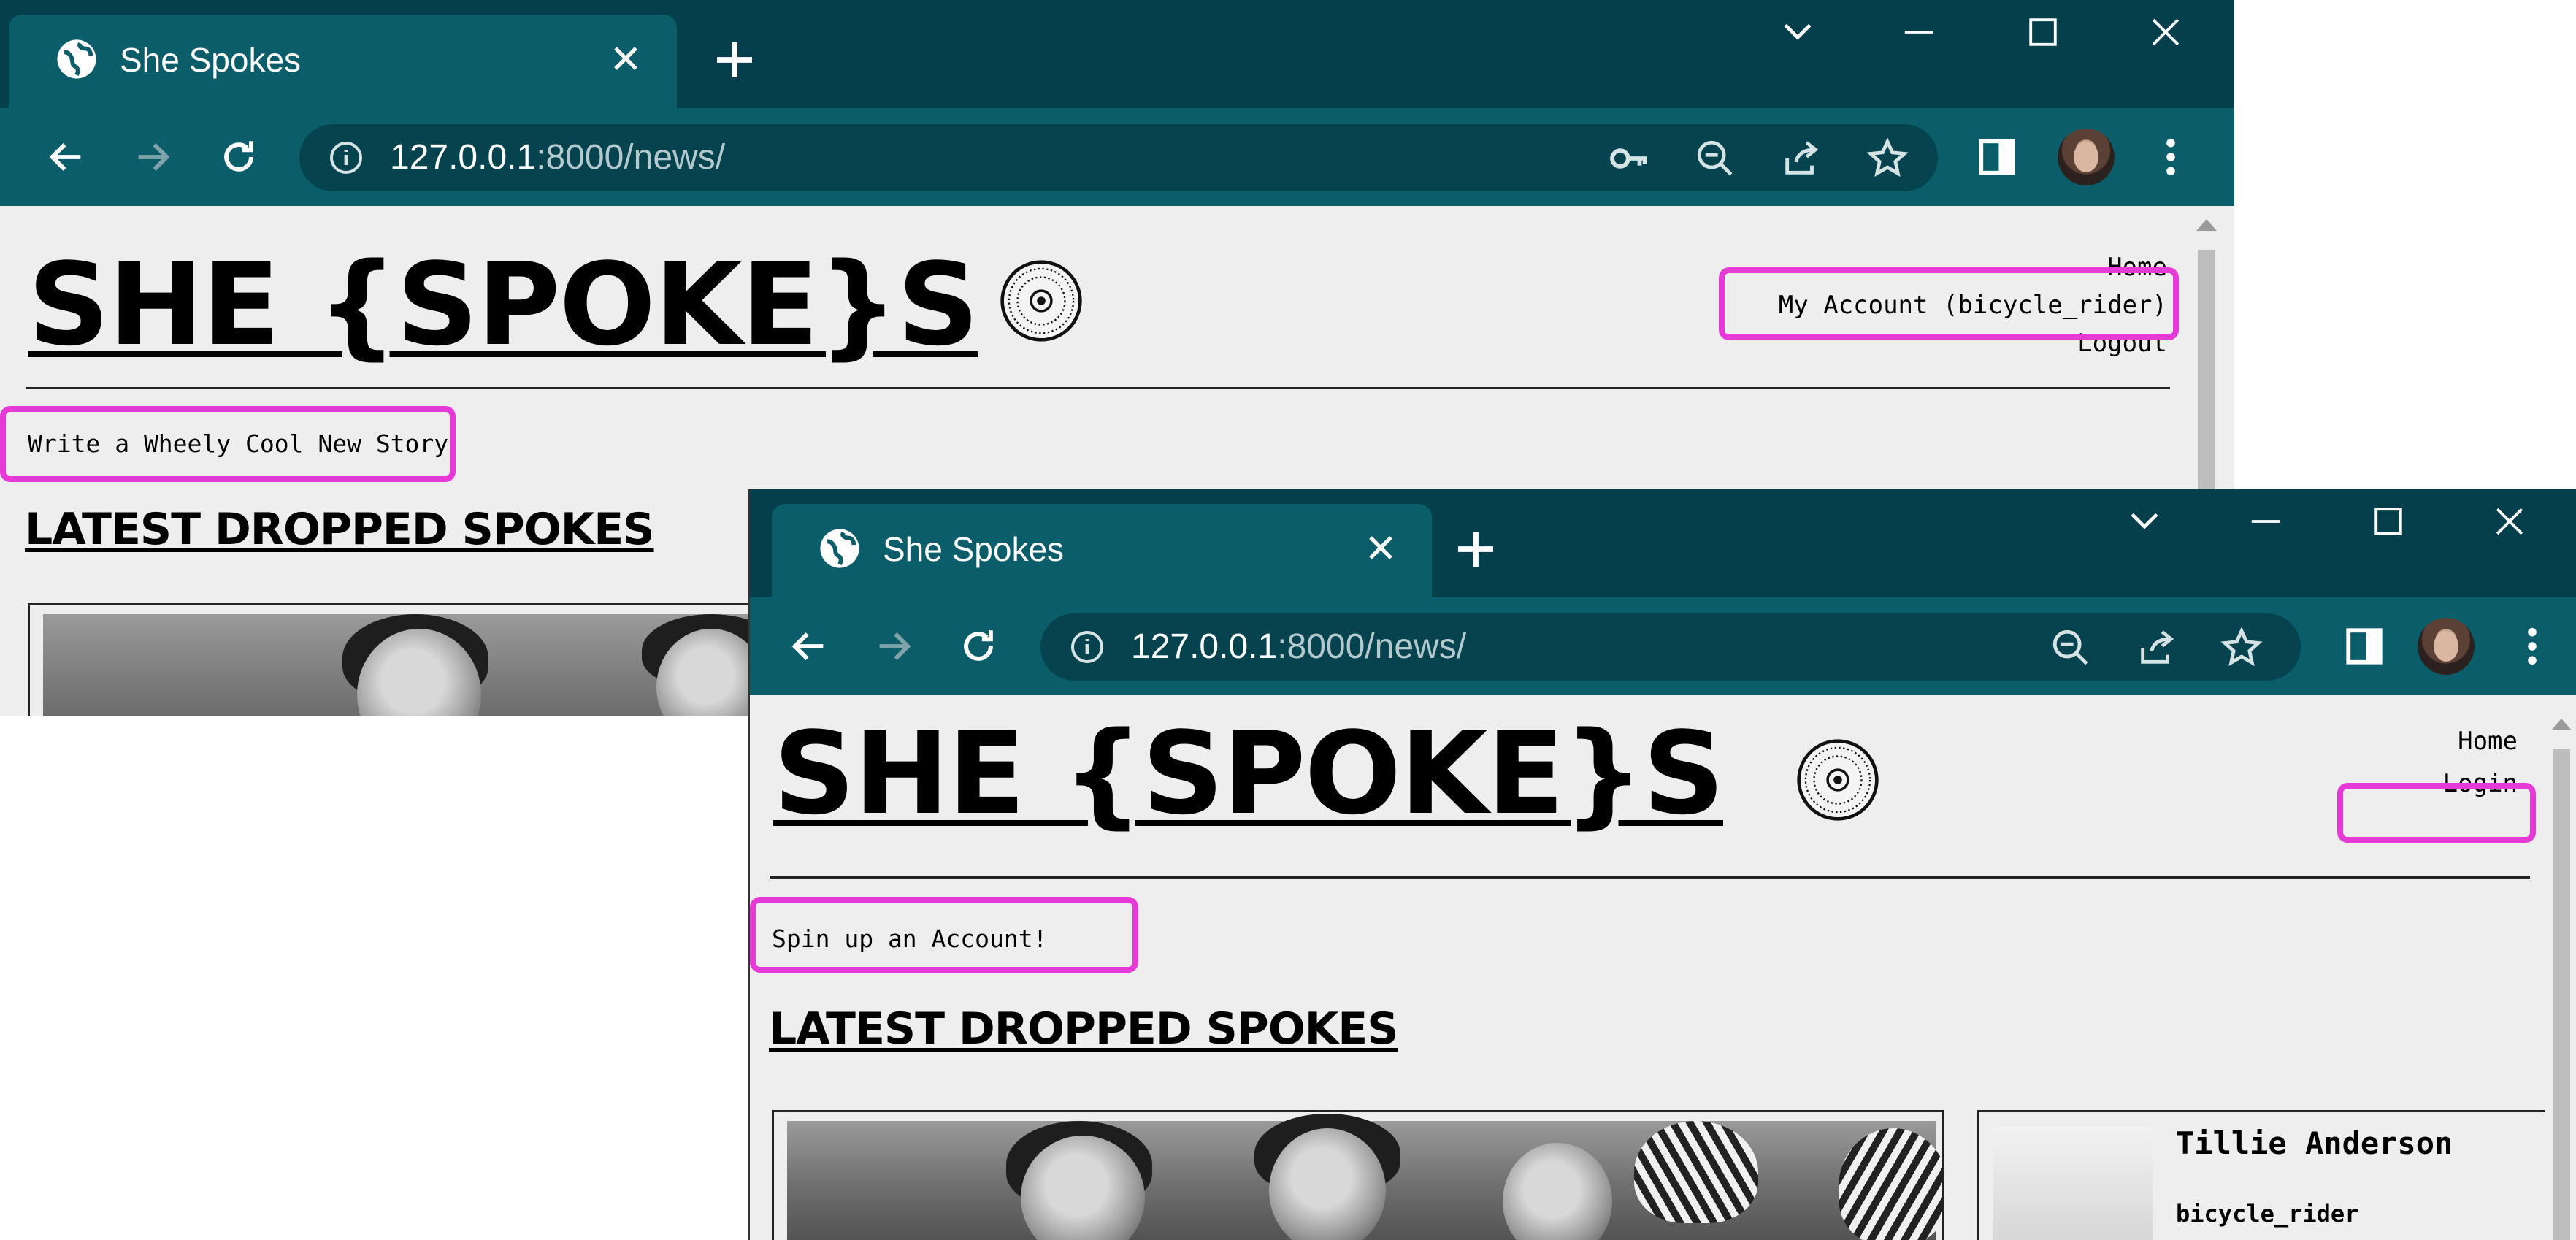 The height and width of the screenshot is (1240, 2576). What do you see at coordinates (1358, 1175) in the screenshot?
I see `story-photo` at bounding box center [1358, 1175].